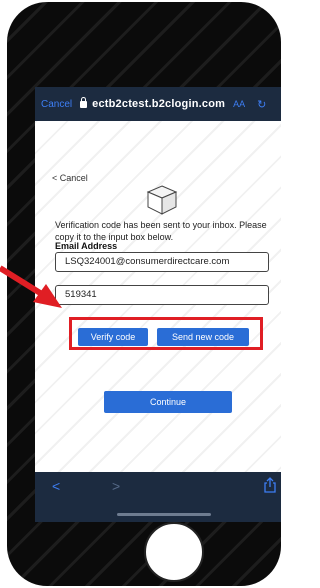 The image size is (320, 588). I want to click on browser-toolbar: < >, so click(158, 497).